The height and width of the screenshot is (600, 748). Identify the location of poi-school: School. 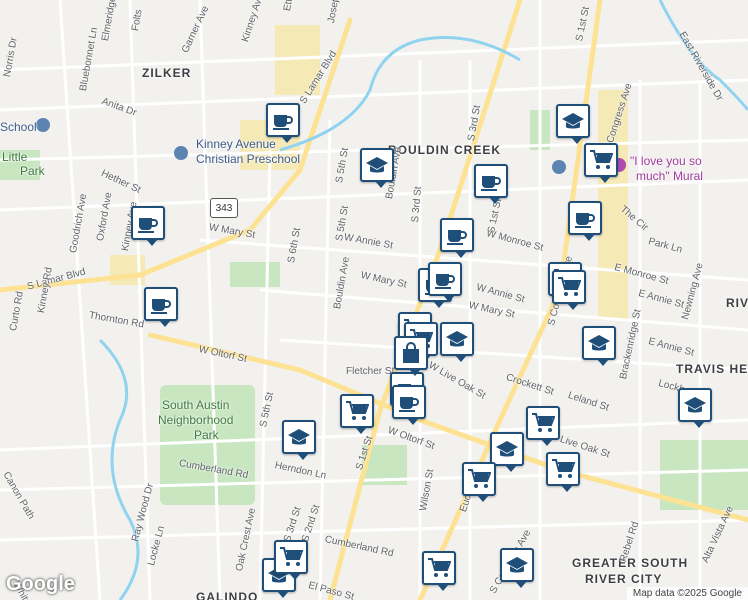
(18, 127).